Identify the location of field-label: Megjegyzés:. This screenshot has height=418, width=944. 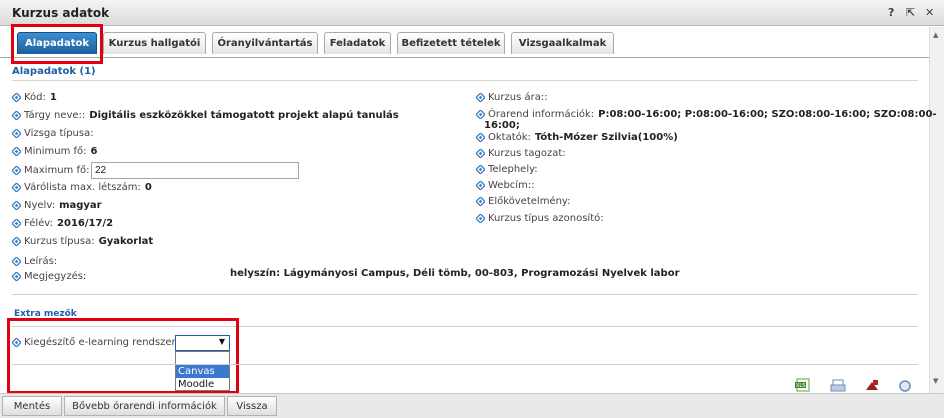
(55, 276).